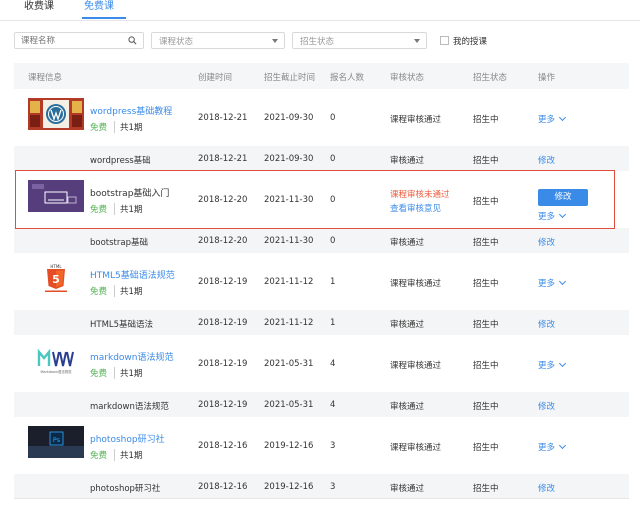 The height and width of the screenshot is (507, 640). Describe the element at coordinates (444, 40) in the screenshot. I see `my-teaching-checkbox` at that location.